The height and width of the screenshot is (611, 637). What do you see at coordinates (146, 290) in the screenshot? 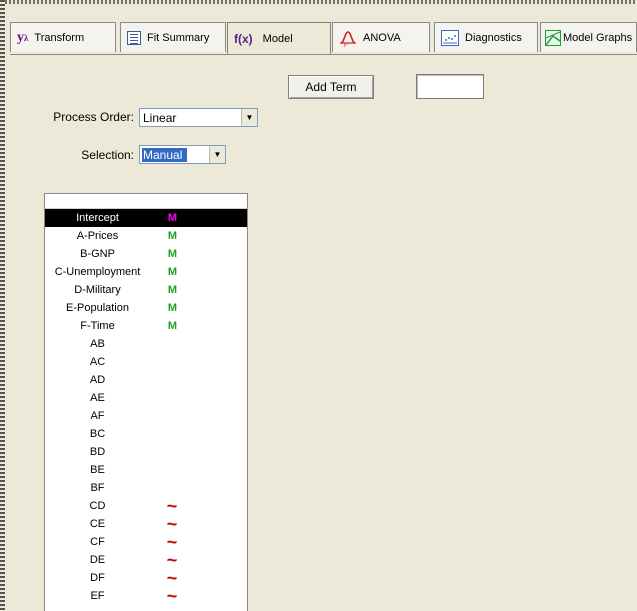
I see `term-row: D-Military M` at bounding box center [146, 290].